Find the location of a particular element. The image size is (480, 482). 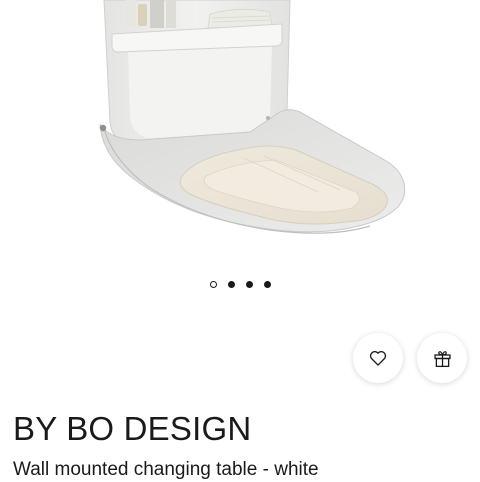

gift-button is located at coordinates (442, 358).